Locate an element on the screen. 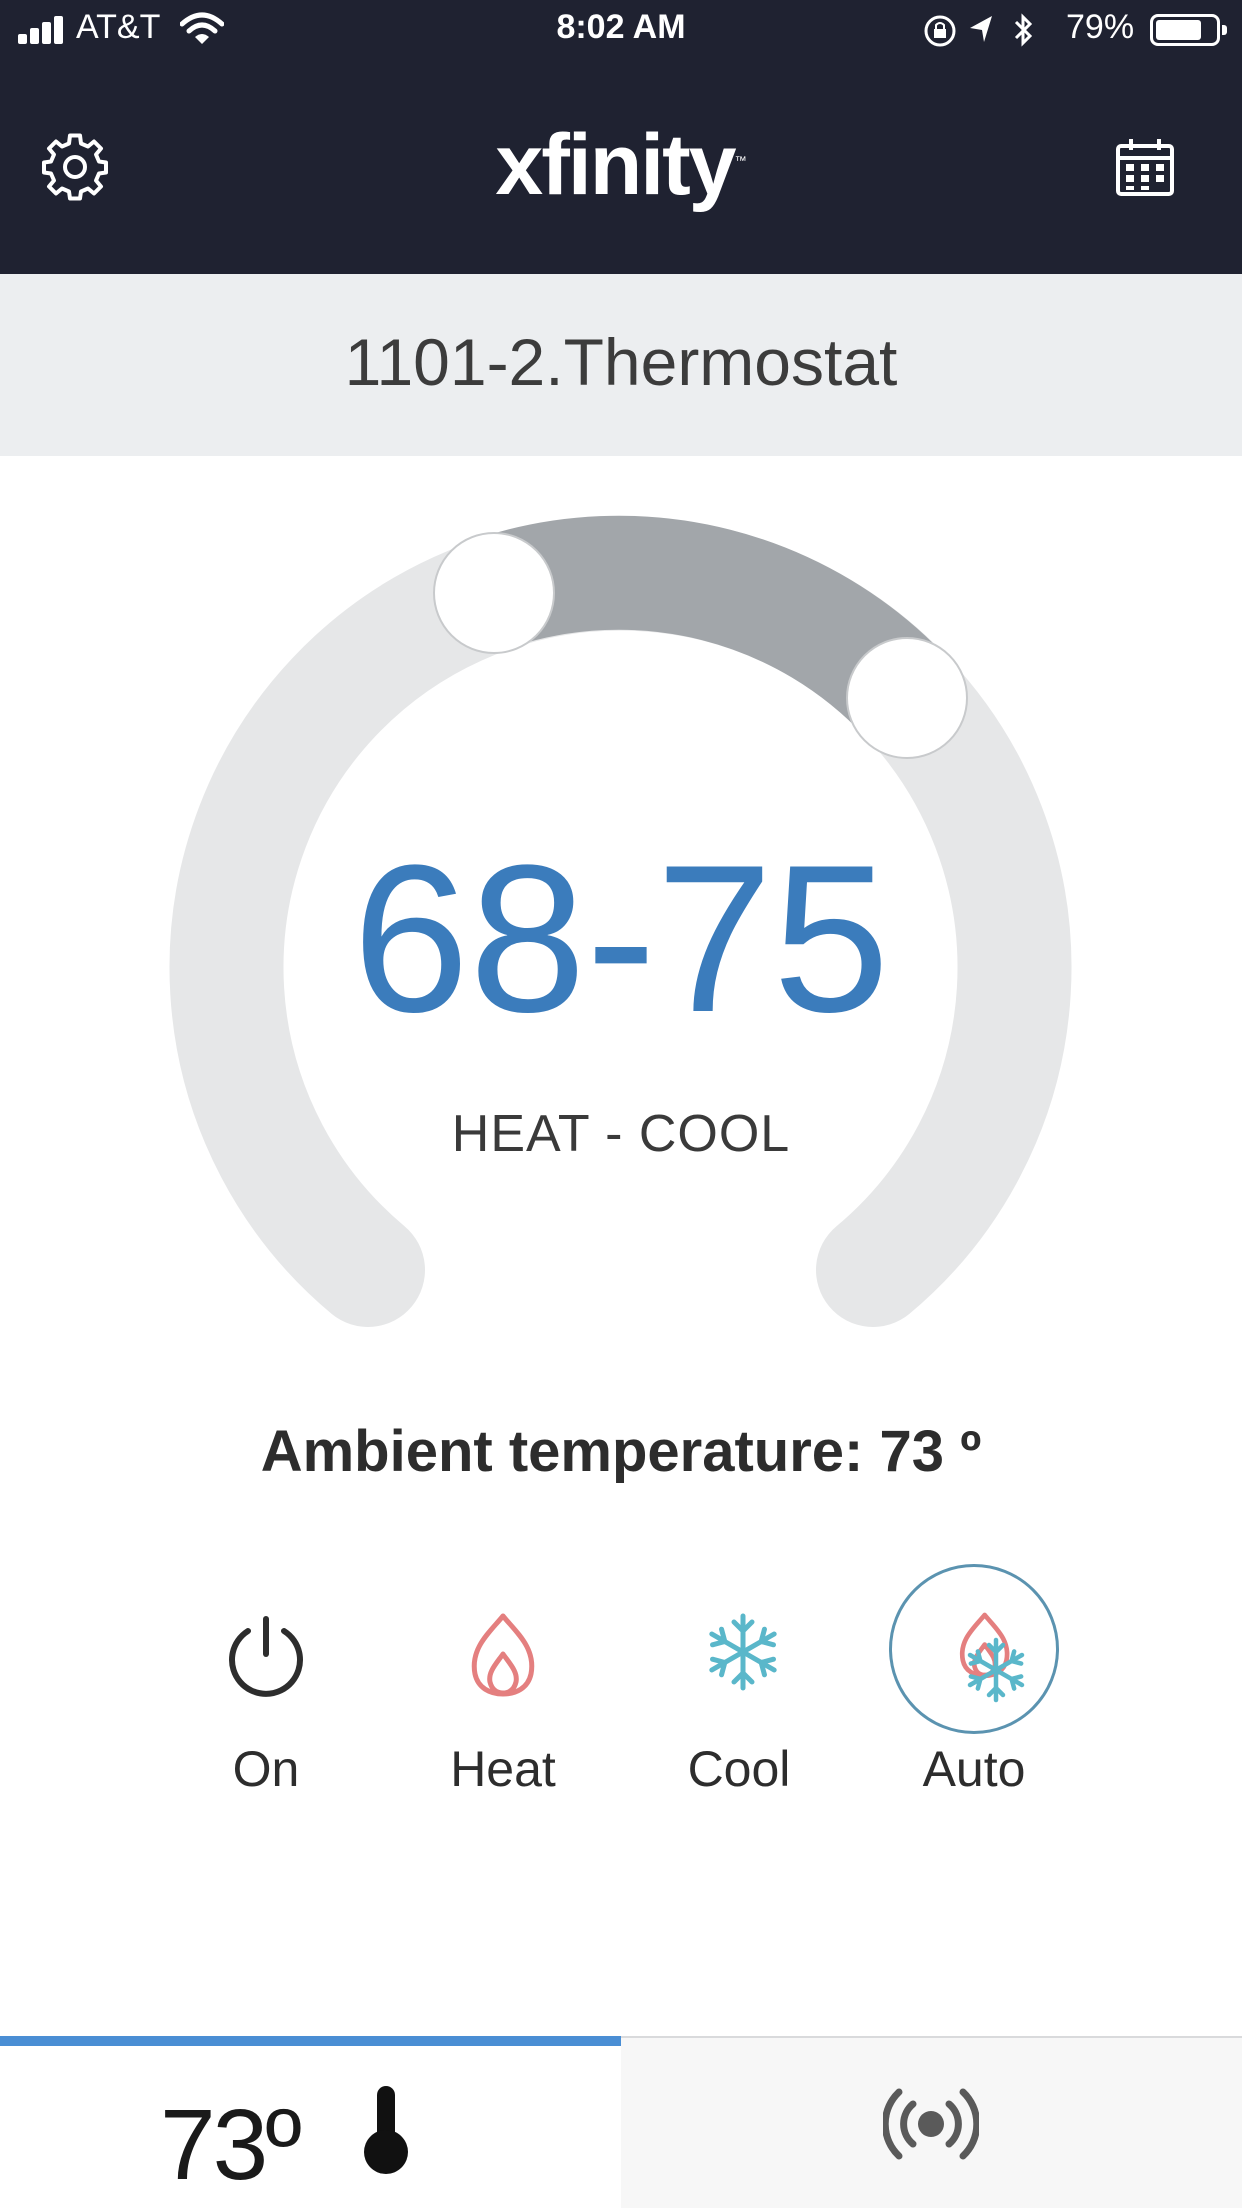 The image size is (1242, 2208). current-temperature: 73º is located at coordinates (231, 2145).